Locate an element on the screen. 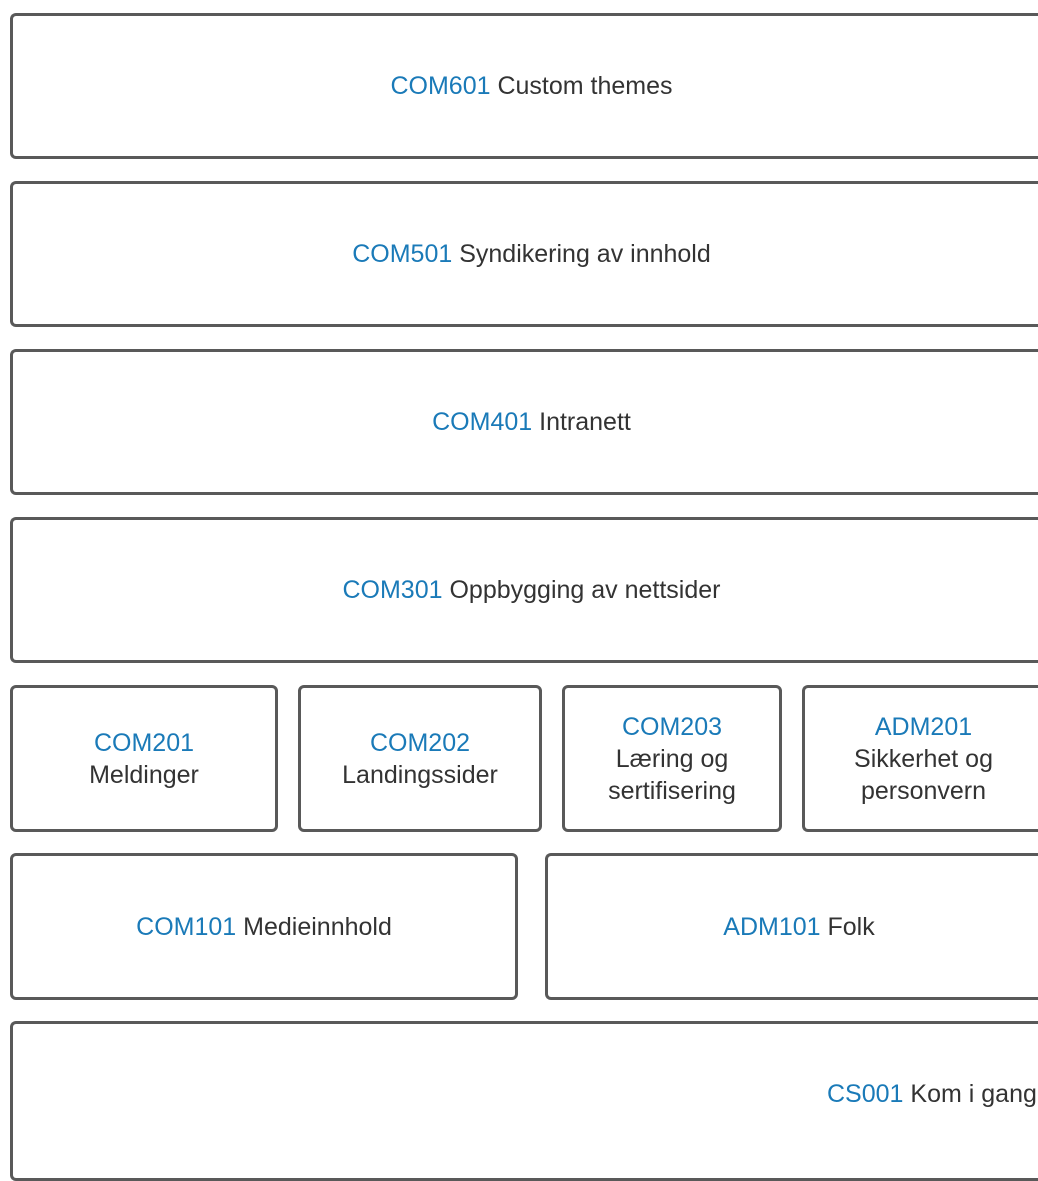  module-com501: COM501 Syndikering av innhold is located at coordinates (524, 254).